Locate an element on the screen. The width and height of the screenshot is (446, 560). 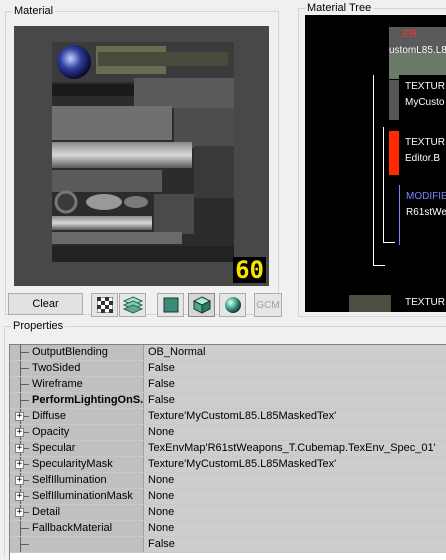
property-name: SelfIlluminationMask is located at coordinates (82, 496).